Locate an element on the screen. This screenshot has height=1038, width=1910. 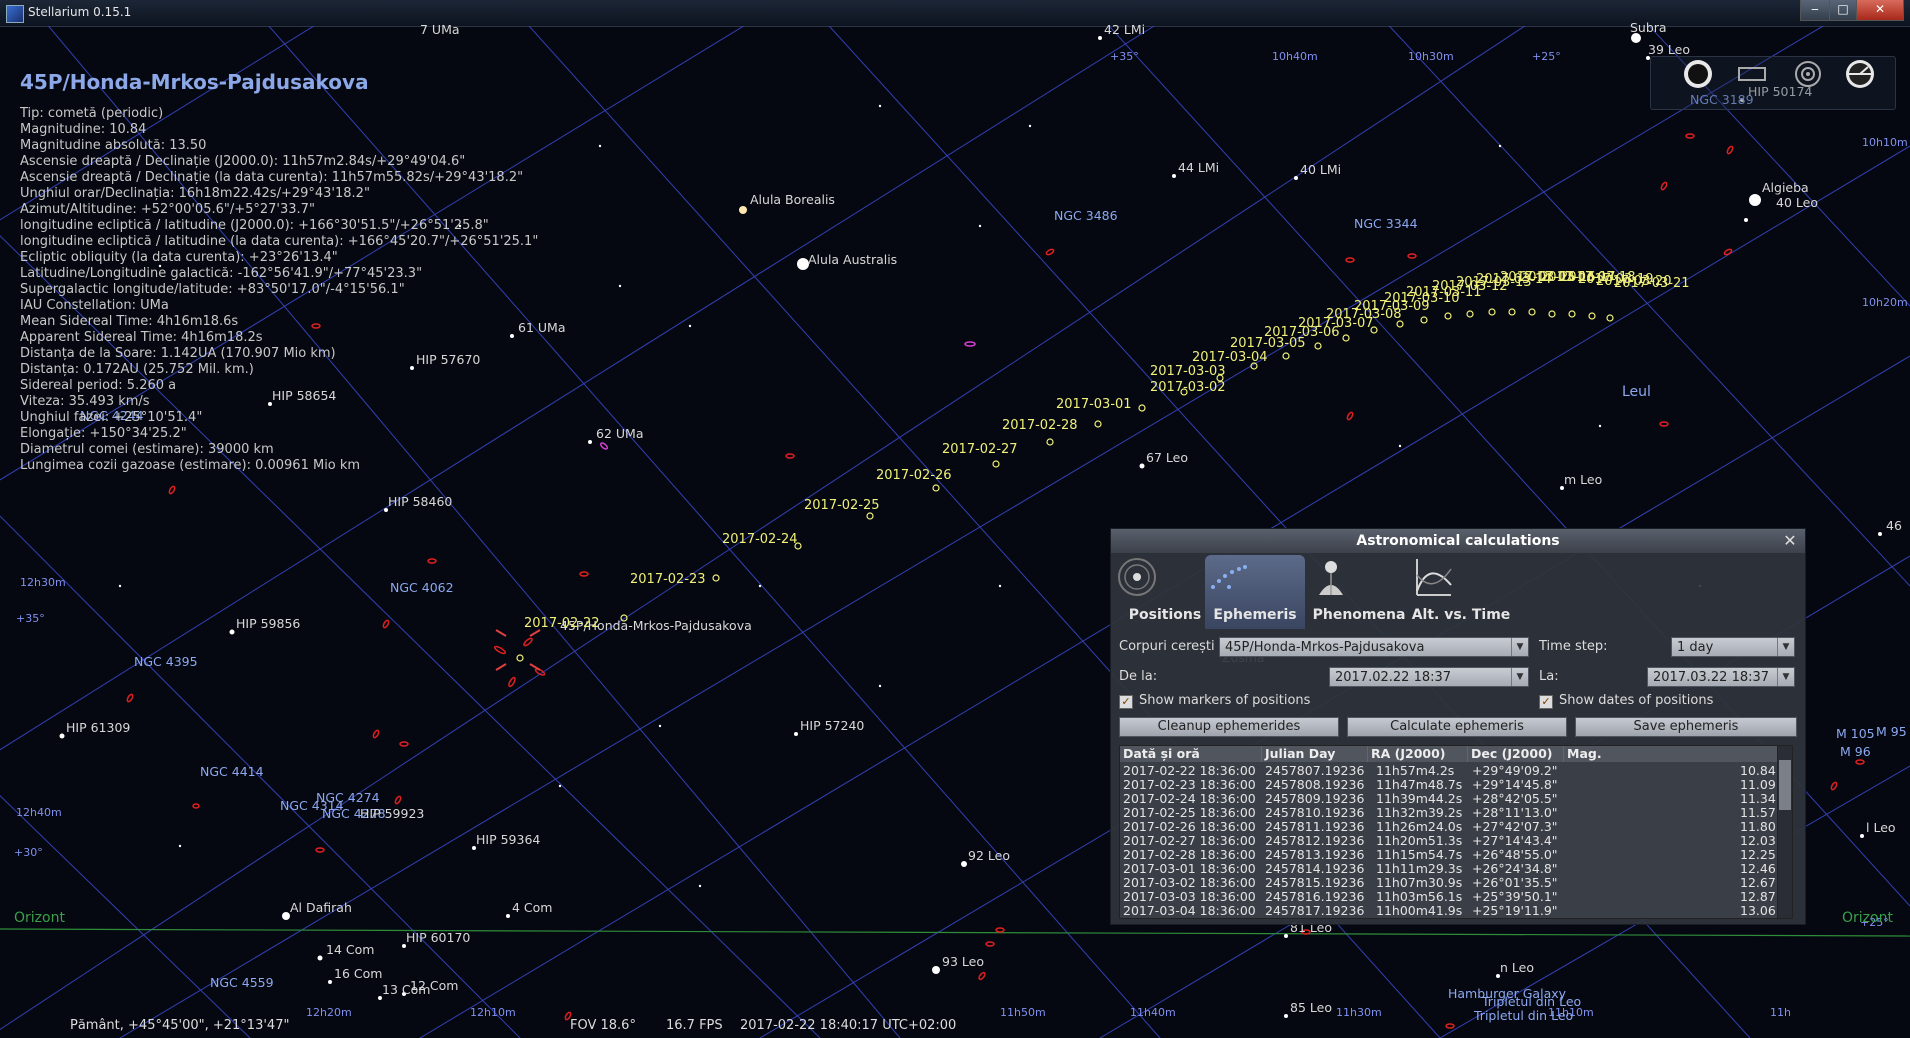
sky-object-label: 92 Leo is located at coordinates (989, 855).